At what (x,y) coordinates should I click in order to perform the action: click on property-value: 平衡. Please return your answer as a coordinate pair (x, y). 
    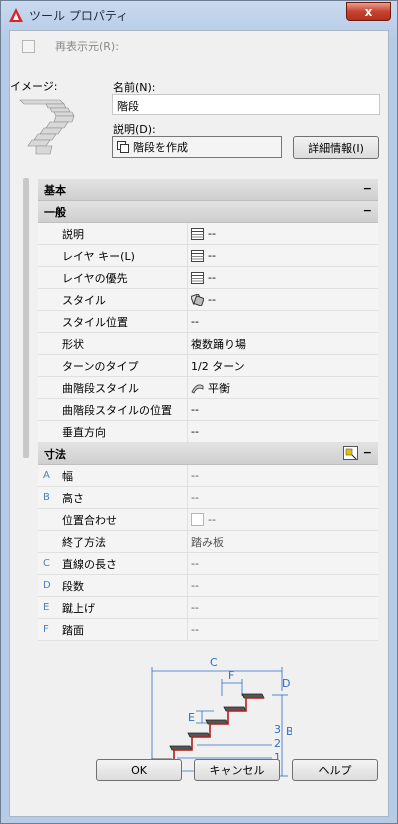
    Looking at the image, I should click on (283, 387).